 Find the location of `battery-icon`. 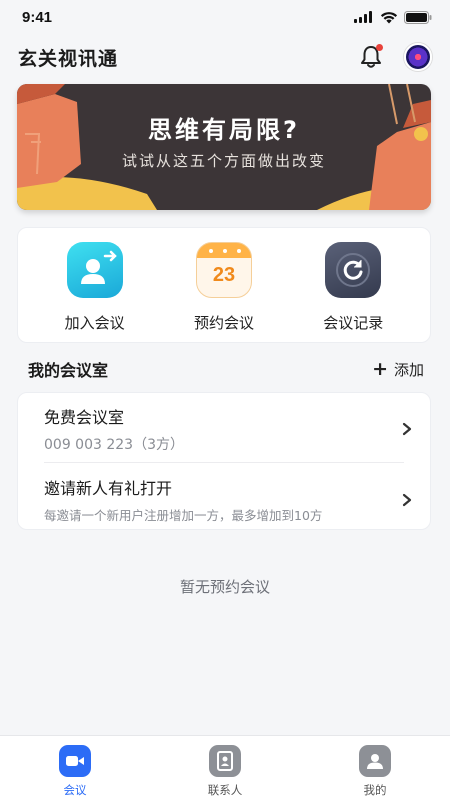

battery-icon is located at coordinates (418, 17).